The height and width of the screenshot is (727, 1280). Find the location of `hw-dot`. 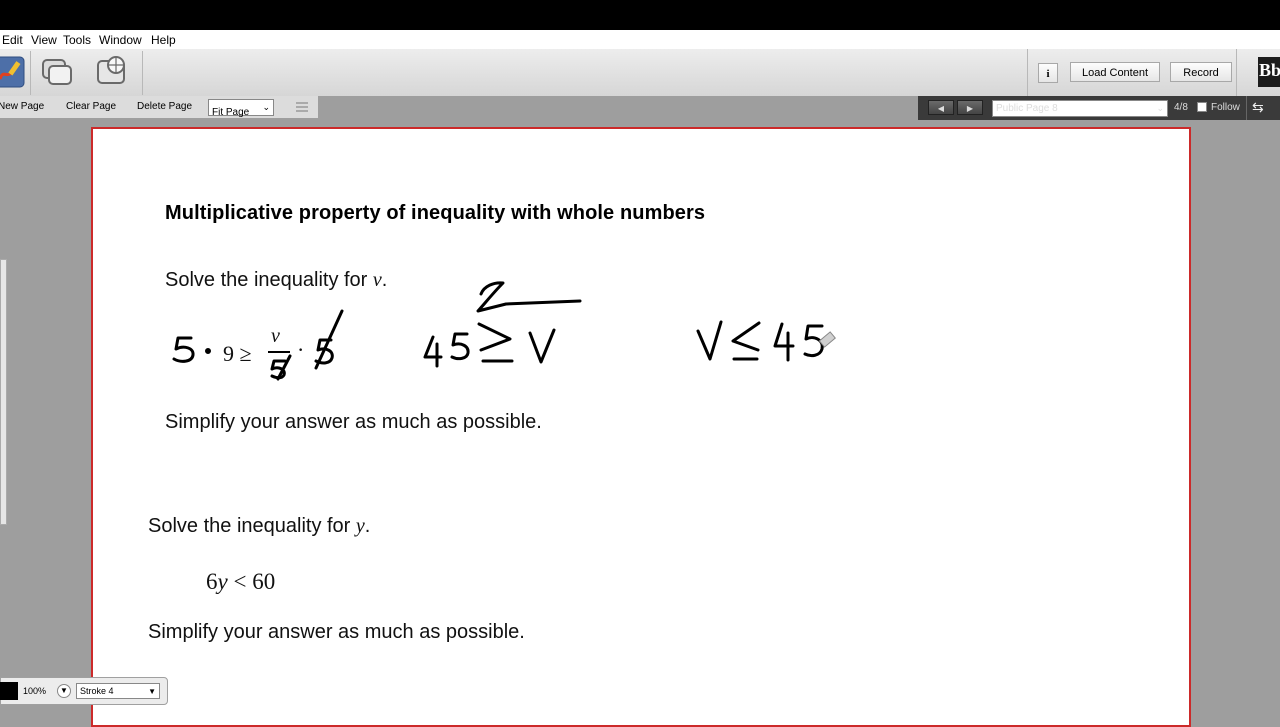

hw-dot is located at coordinates (208, 351).